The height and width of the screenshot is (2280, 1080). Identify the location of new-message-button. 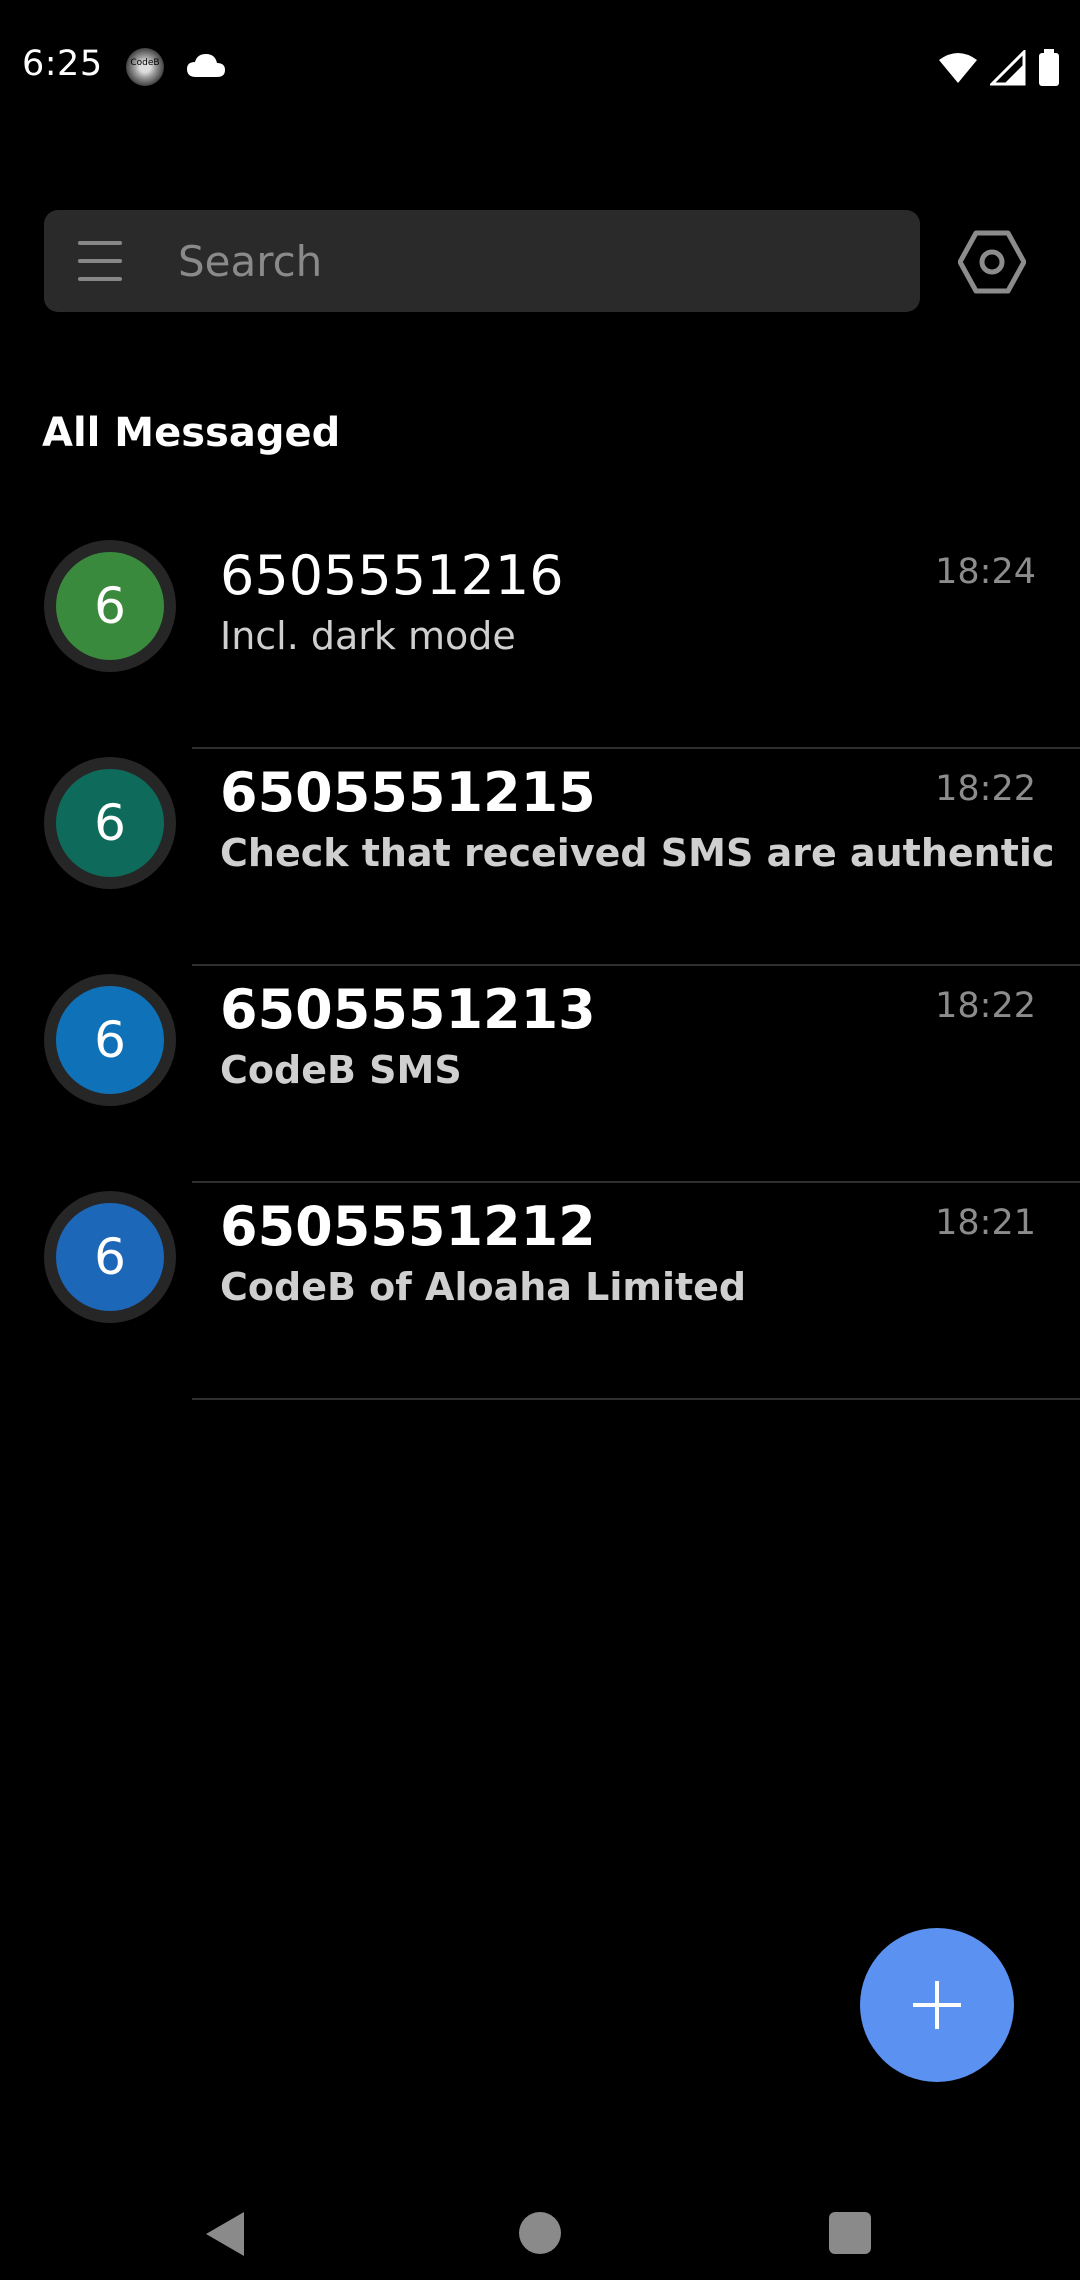
(937, 2005).